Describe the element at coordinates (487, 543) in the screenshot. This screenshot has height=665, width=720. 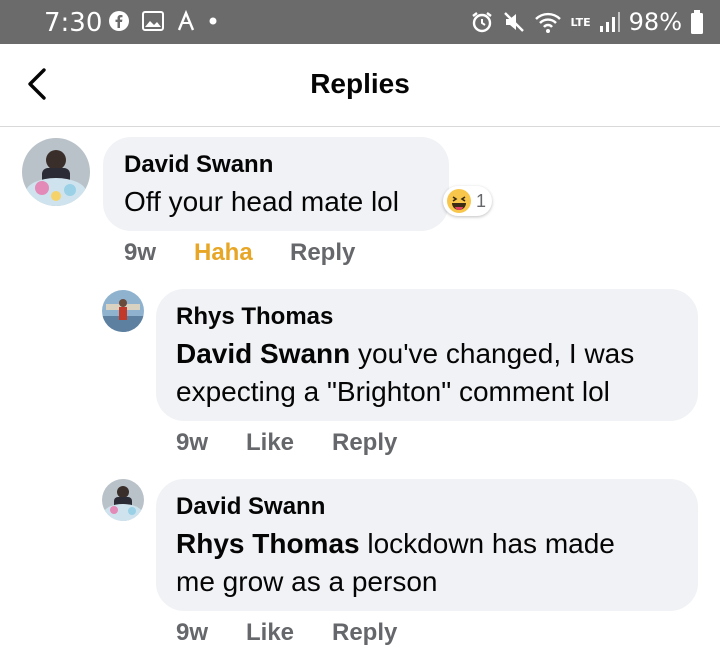
I see `reply-text-line1: lockdown has made` at that location.